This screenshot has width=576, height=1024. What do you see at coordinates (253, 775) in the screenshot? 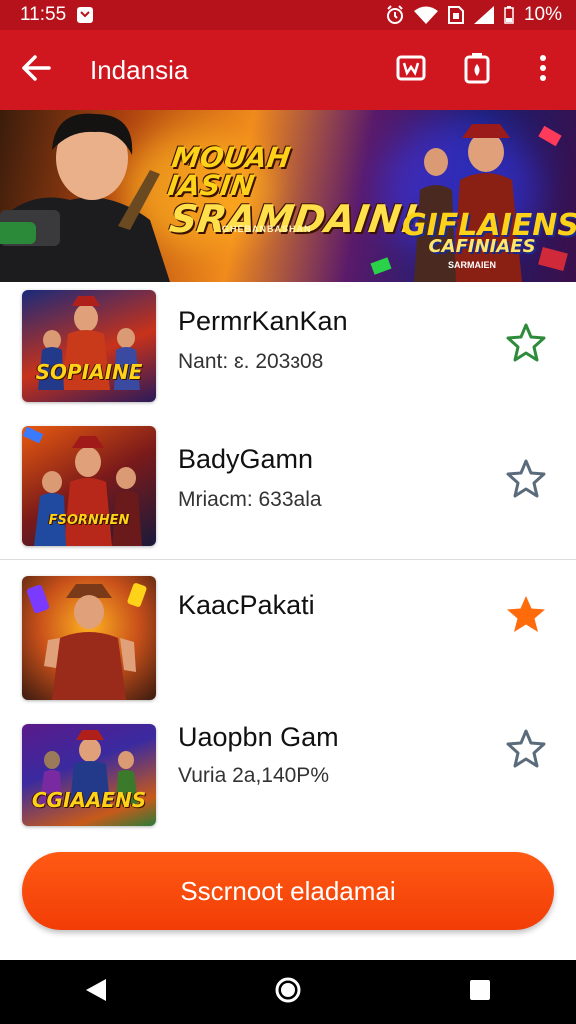
I see `game-subtitle: Vuria 2a,140P%` at bounding box center [253, 775].